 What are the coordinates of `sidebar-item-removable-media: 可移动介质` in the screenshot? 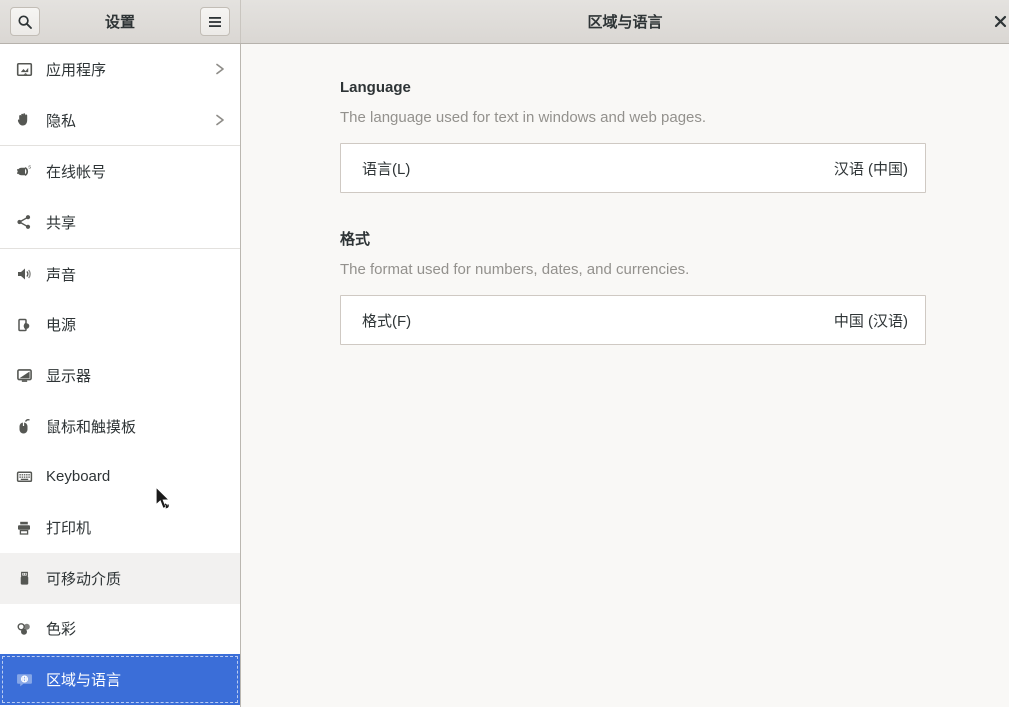 It's located at (120, 578).